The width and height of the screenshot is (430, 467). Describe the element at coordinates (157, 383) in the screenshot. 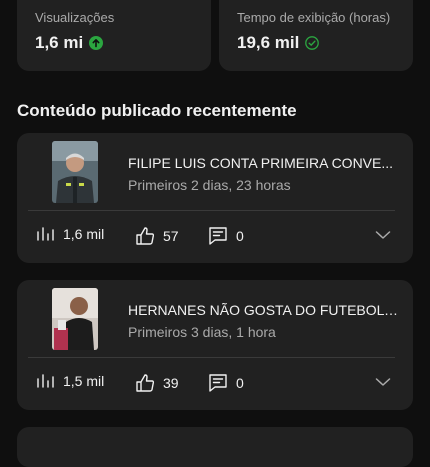

I see `likes-metric: 39` at that location.